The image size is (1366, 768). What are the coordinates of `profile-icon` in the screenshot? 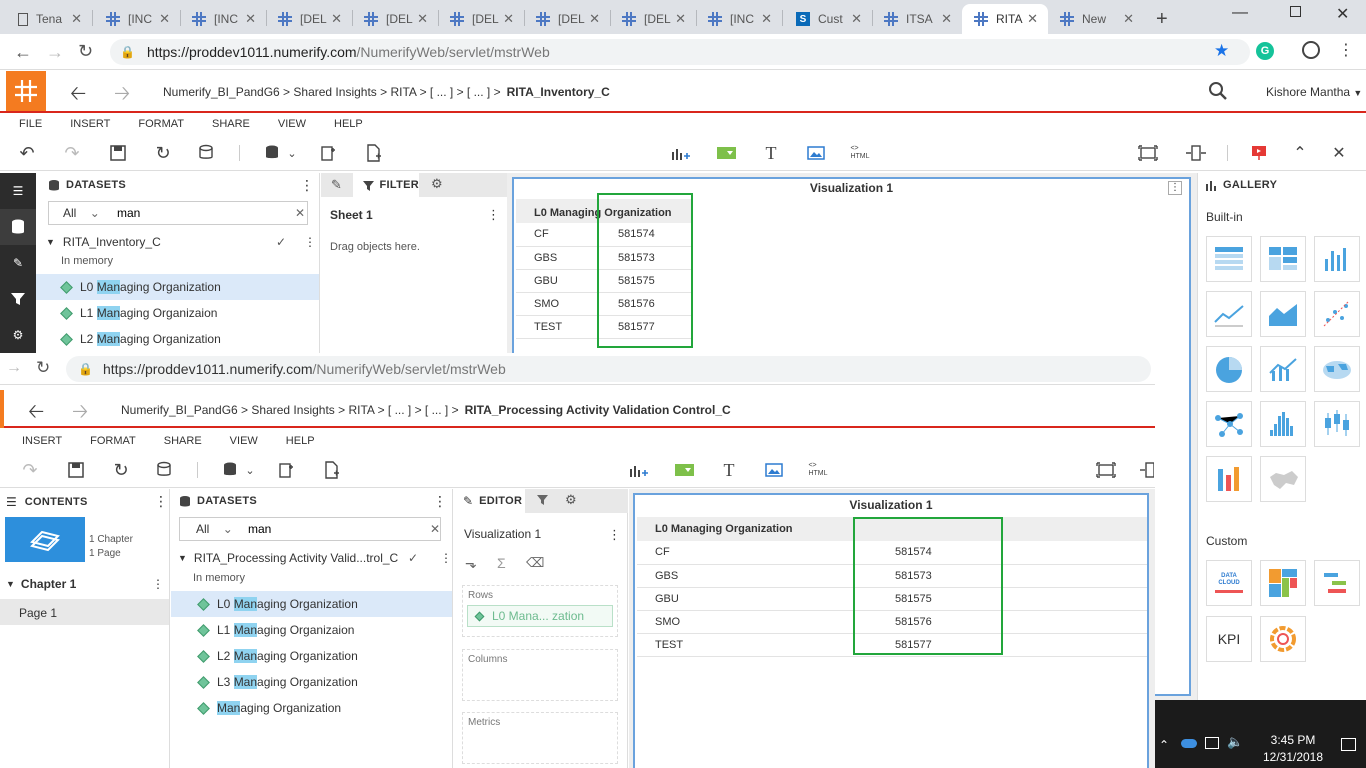 It's located at (1311, 50).